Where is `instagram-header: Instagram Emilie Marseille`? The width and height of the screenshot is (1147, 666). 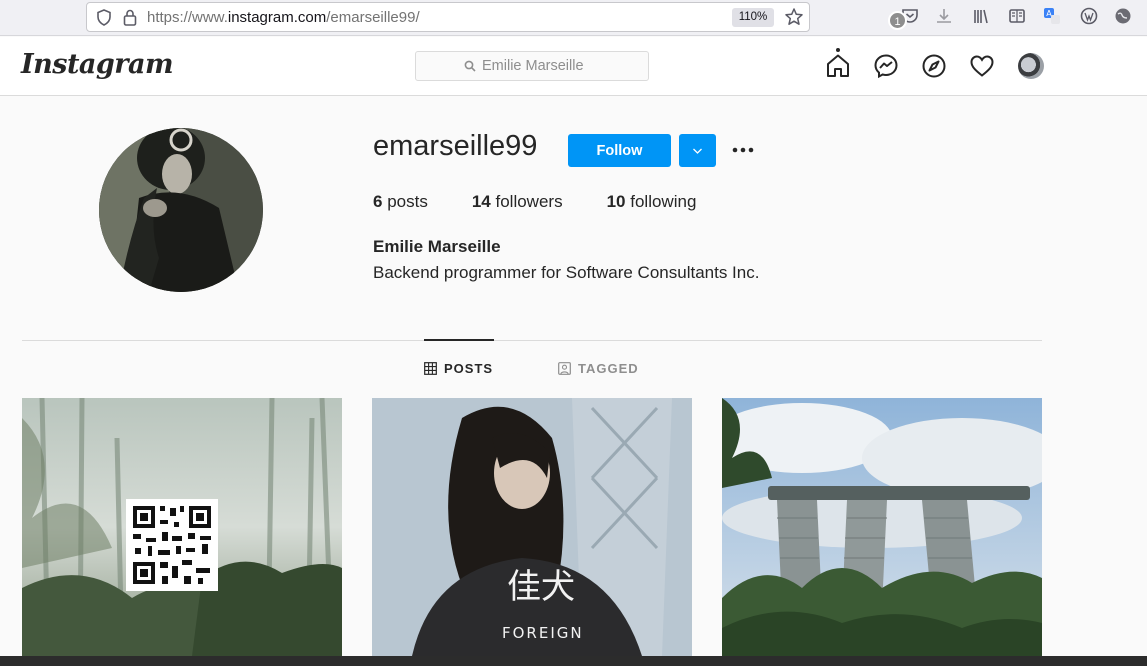
instagram-header: Instagram Emilie Marseille is located at coordinates (573, 66).